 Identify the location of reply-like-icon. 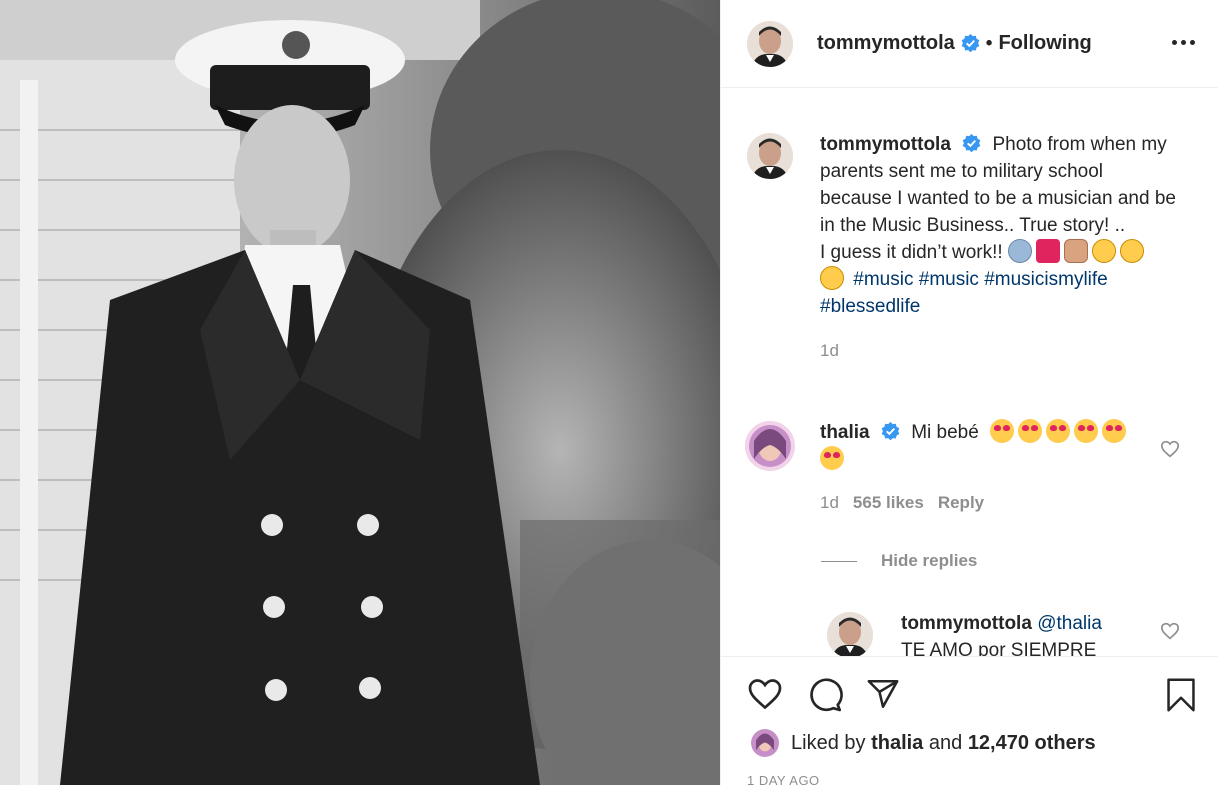
(1170, 631).